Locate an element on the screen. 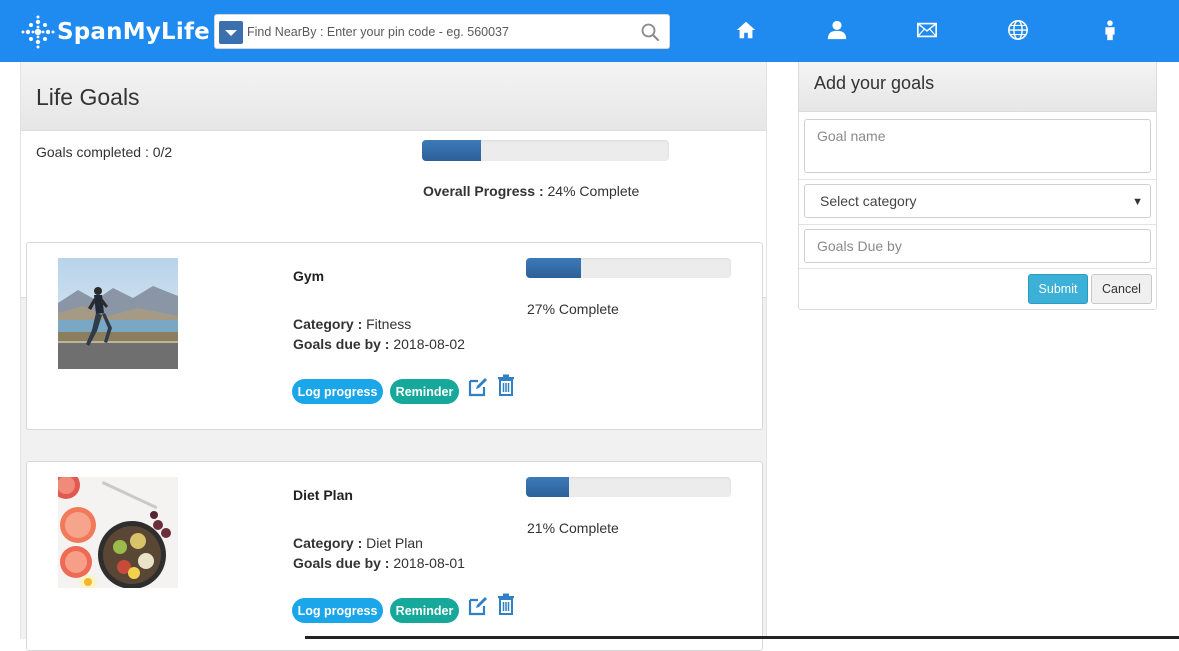 The width and height of the screenshot is (1179, 651). goal-category-value: Fitness is located at coordinates (389, 324).